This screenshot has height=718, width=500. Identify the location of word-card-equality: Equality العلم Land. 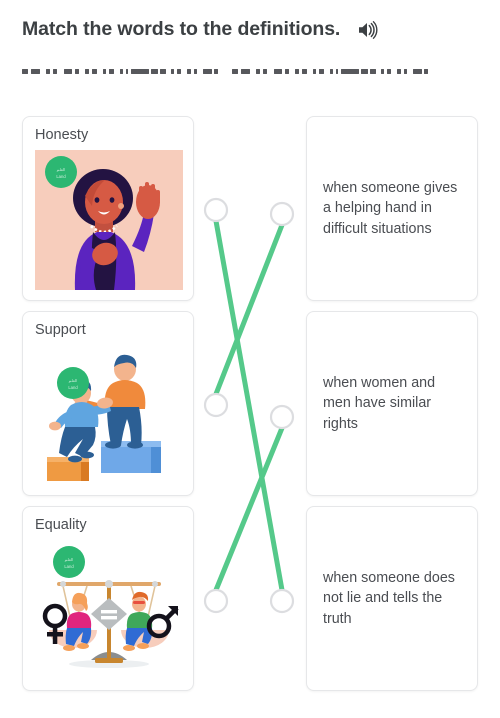
(108, 598).